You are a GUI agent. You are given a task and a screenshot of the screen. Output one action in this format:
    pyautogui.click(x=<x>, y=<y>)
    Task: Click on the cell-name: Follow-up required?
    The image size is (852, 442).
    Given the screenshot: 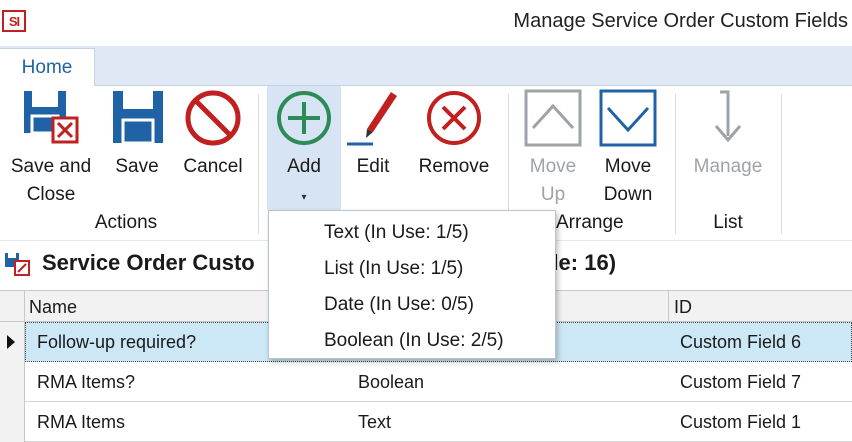 What is the action you would take?
    pyautogui.click(x=116, y=342)
    